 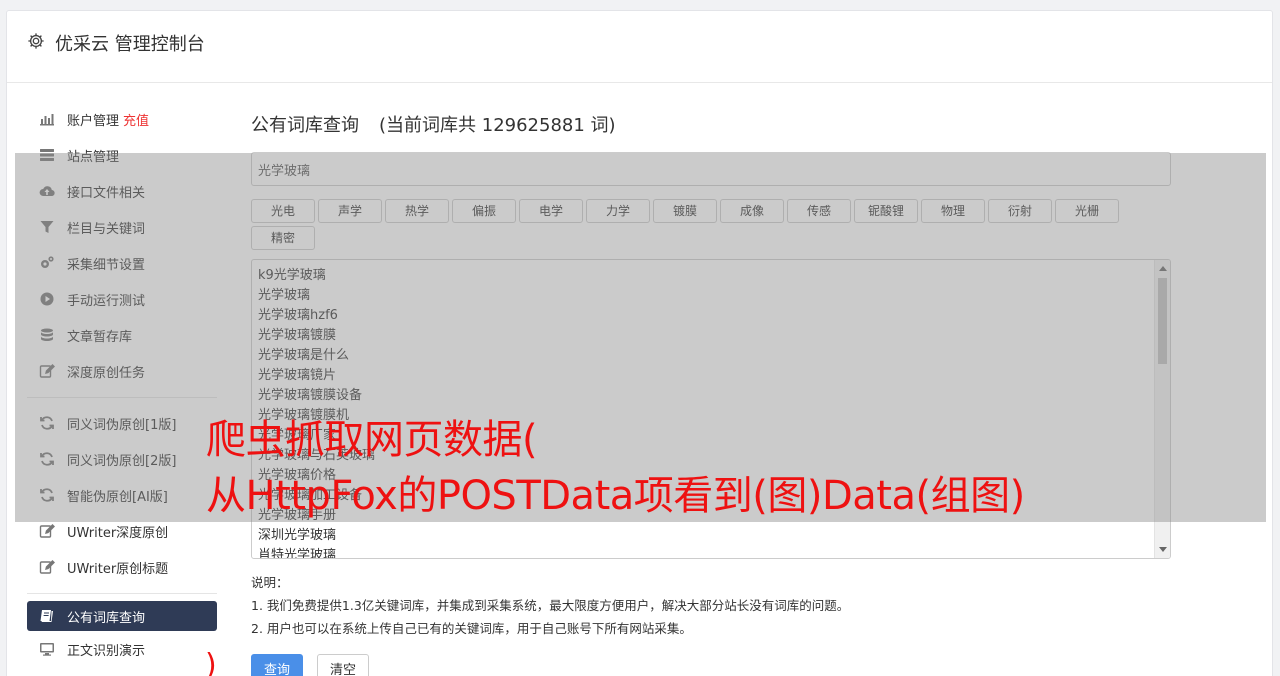 I want to click on sidebar-item-label: 采集细节设置, so click(x=106, y=265).